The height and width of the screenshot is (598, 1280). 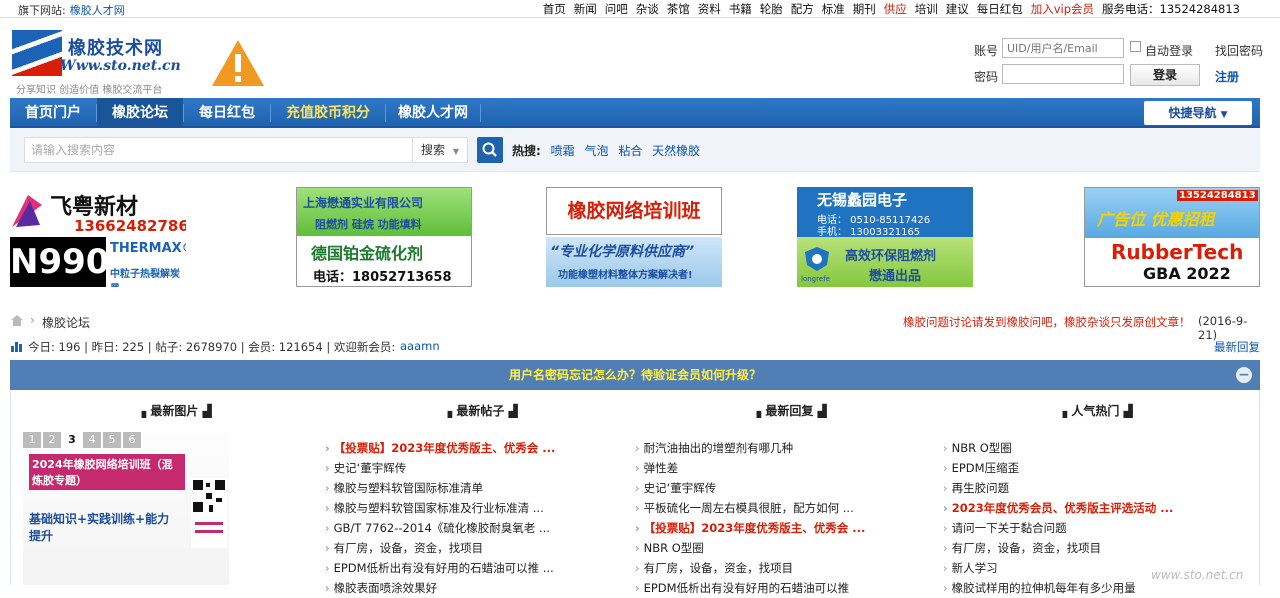 I want to click on top-nav-item: 新闻, so click(x=585, y=9).